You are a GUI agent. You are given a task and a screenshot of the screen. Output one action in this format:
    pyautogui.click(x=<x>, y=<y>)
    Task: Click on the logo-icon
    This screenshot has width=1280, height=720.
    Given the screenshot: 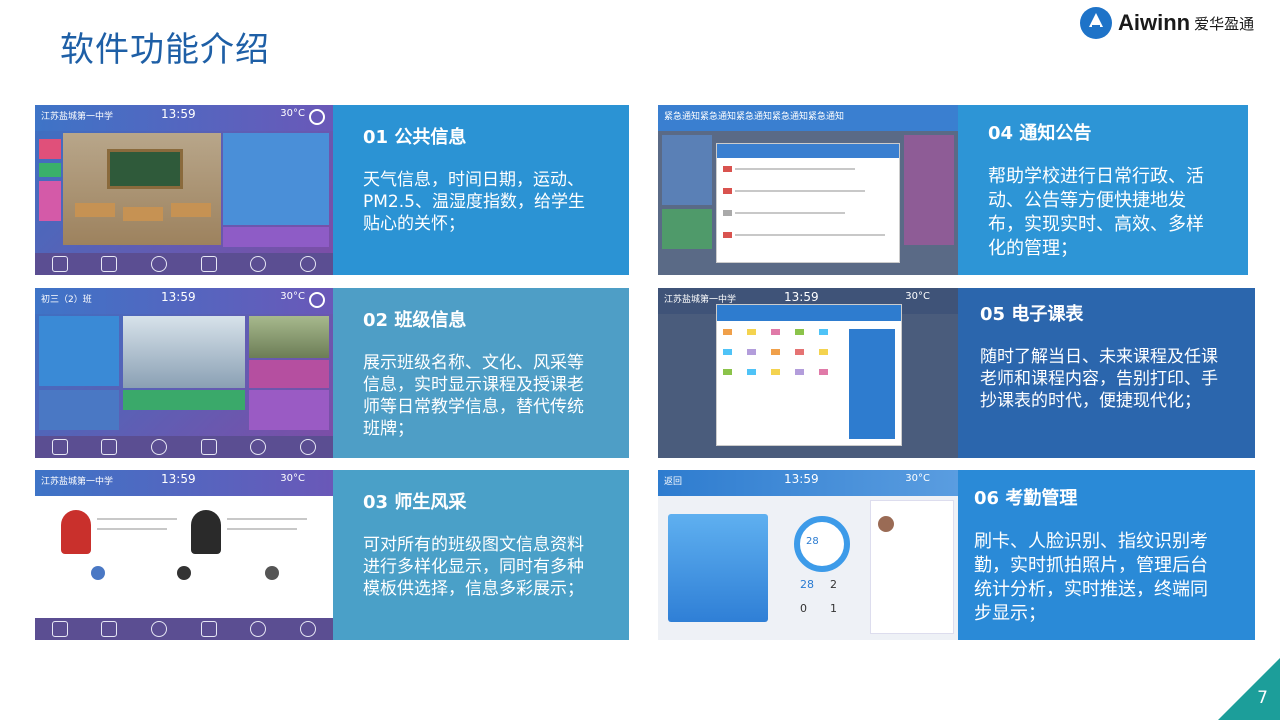 What is the action you would take?
    pyautogui.click(x=1096, y=23)
    